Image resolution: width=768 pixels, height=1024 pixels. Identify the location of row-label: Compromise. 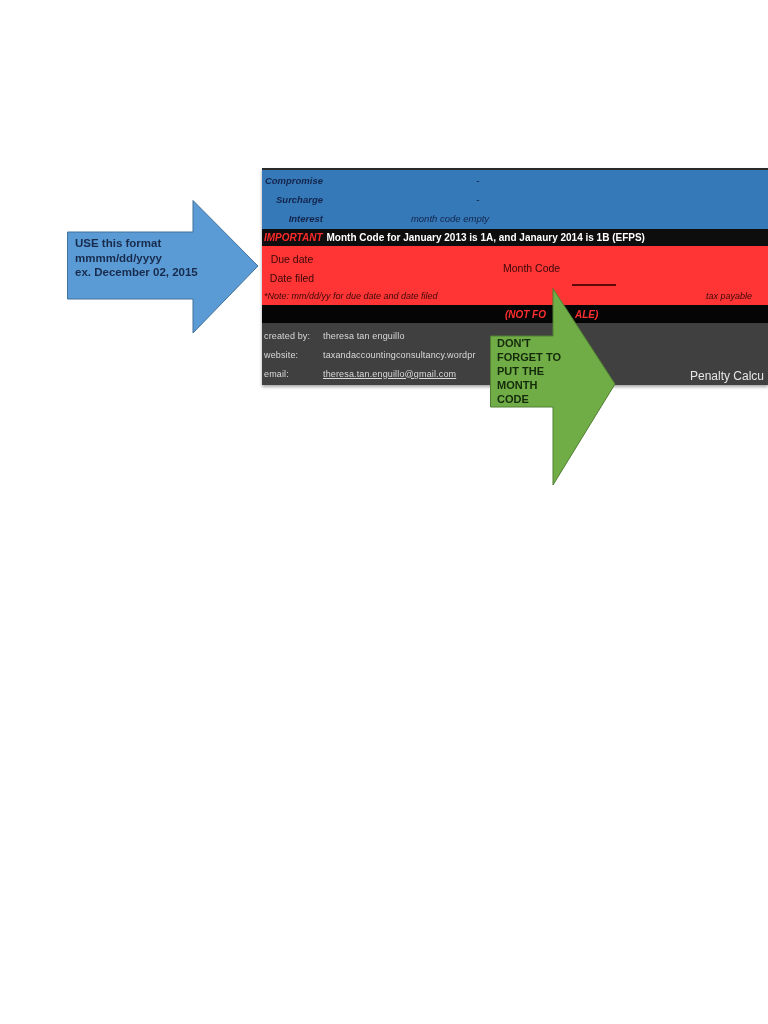
(293, 180).